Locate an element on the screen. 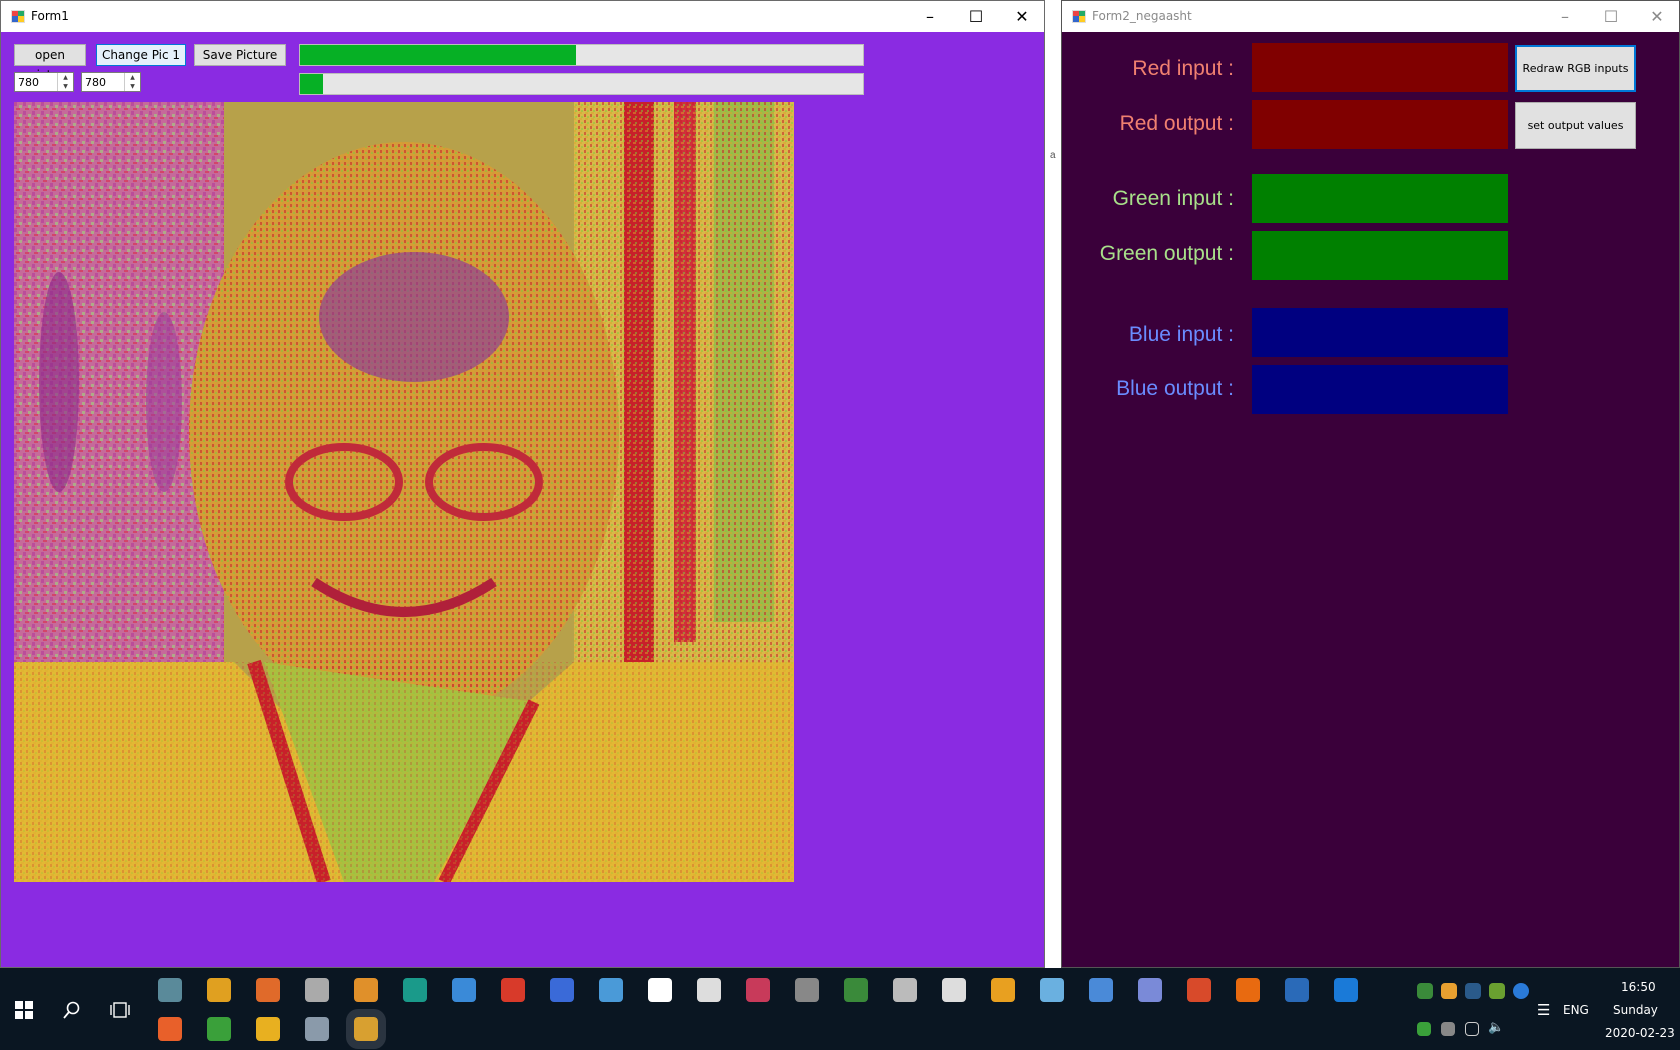 The width and height of the screenshot is (1680, 1050). height-stepper: 780 ▲ ▼ is located at coordinates (111, 82).